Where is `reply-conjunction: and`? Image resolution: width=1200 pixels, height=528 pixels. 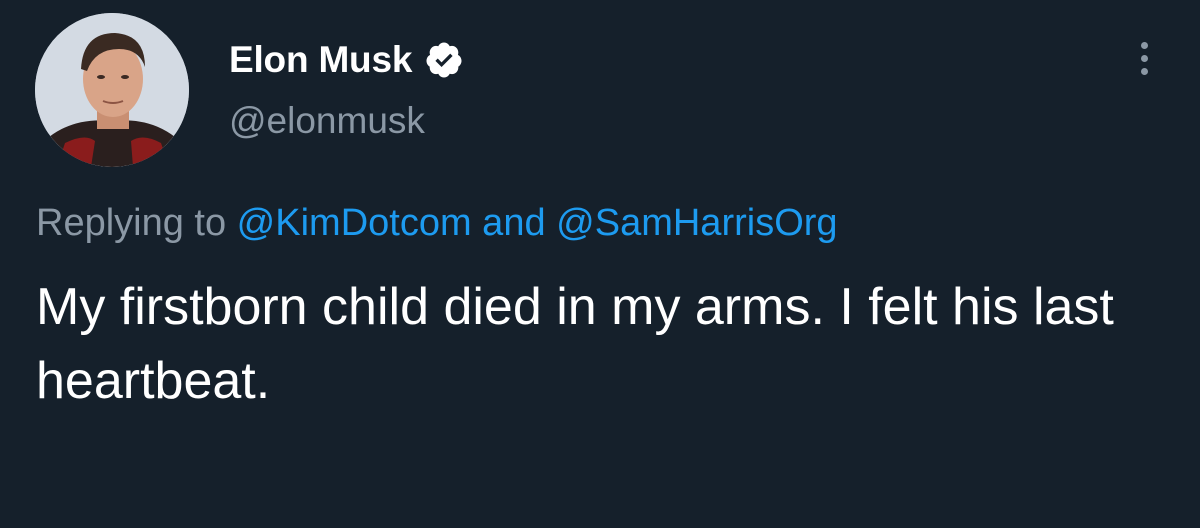 reply-conjunction: and is located at coordinates (514, 223).